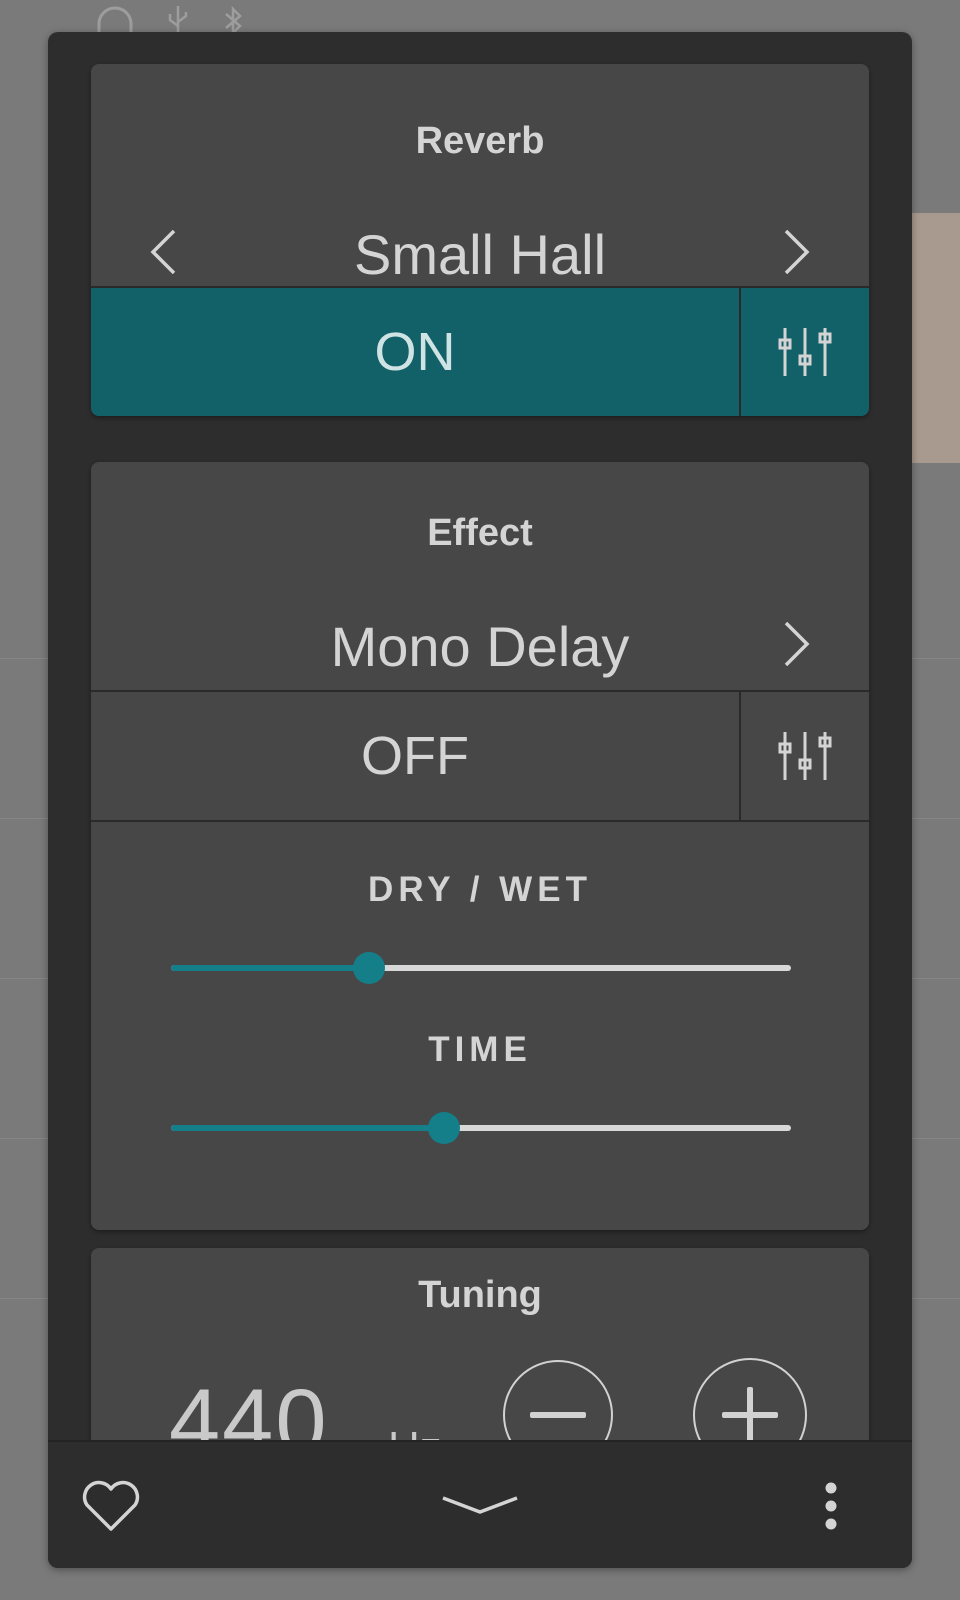 This screenshot has width=960, height=1600. I want to click on reverb-title: Reverb, so click(480, 141).